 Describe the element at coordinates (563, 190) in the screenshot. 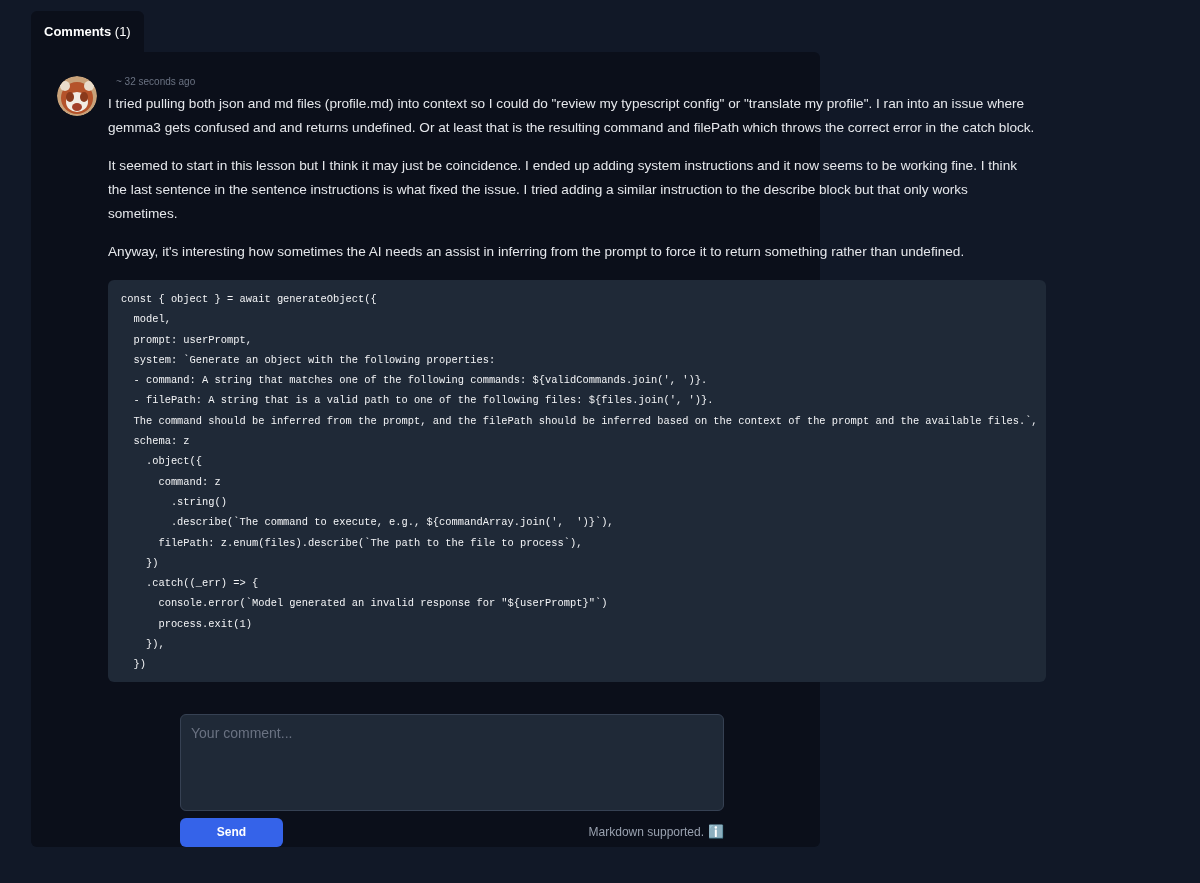

I see `comment-paragraph: It seemed to start in this lesson but I think it may just be coincidence. I ended up adding system instructions and it now seems to be working fine. I think the last sentence in the sentence instructions is what fixed the issue. I tried adding a similar instruction to the describe block but that only works sometimes.` at that location.